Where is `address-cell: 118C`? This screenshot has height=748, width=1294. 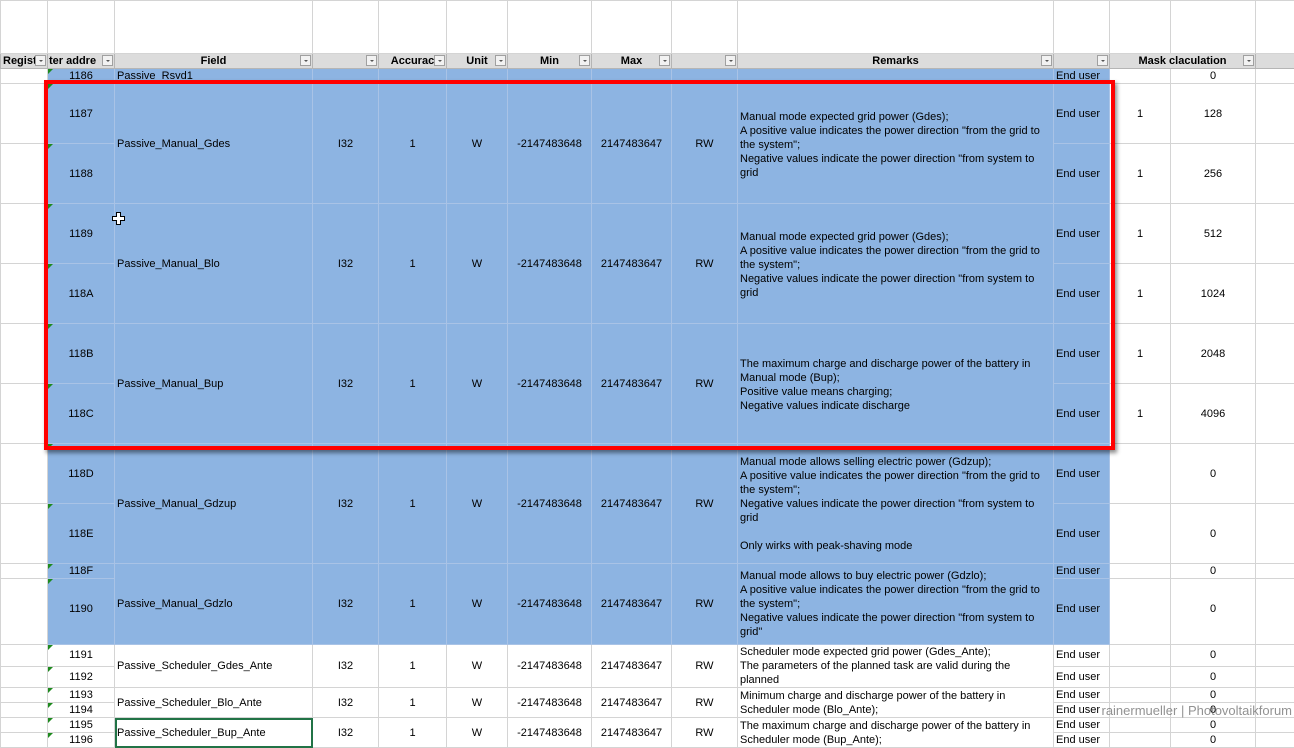 address-cell: 118C is located at coordinates (81, 414).